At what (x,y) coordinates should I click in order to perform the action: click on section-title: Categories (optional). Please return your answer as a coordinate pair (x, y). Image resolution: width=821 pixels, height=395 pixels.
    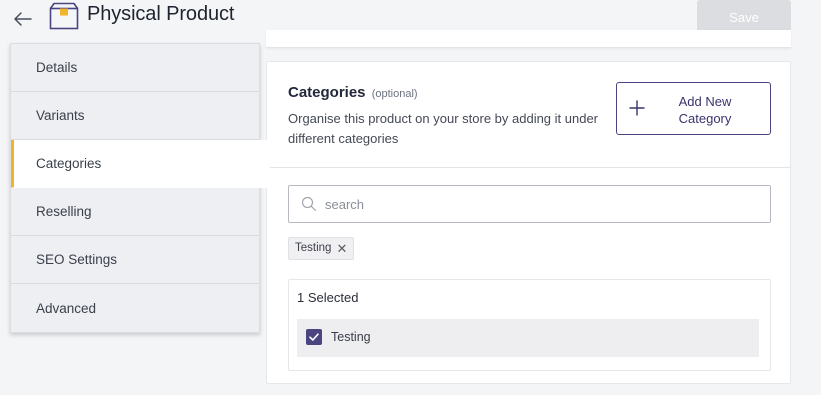
    Looking at the image, I should click on (353, 92).